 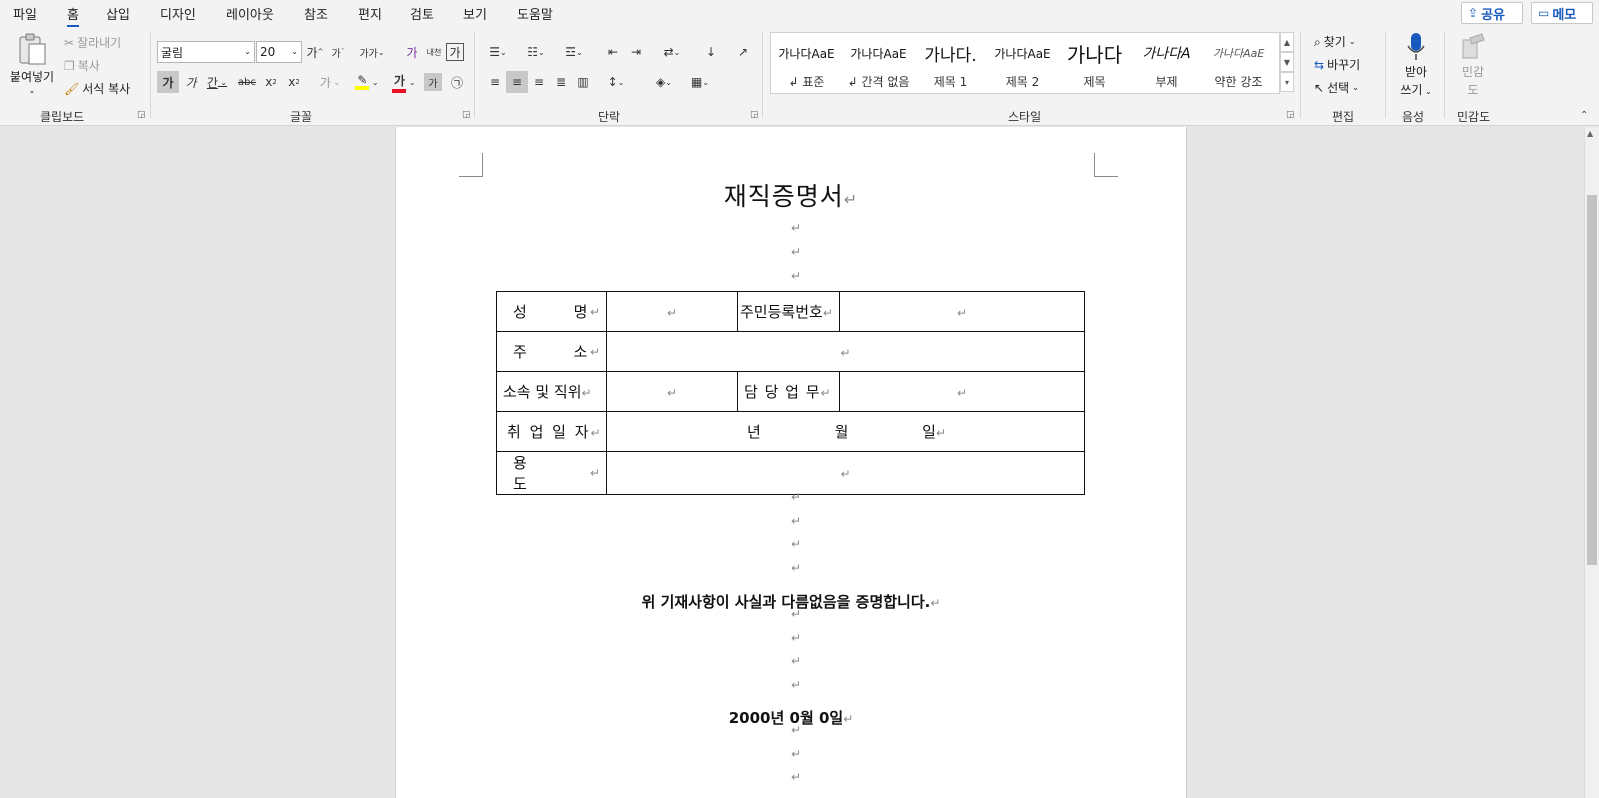 I want to click on scroll-up-icon: ▲, so click(x=1590, y=133).